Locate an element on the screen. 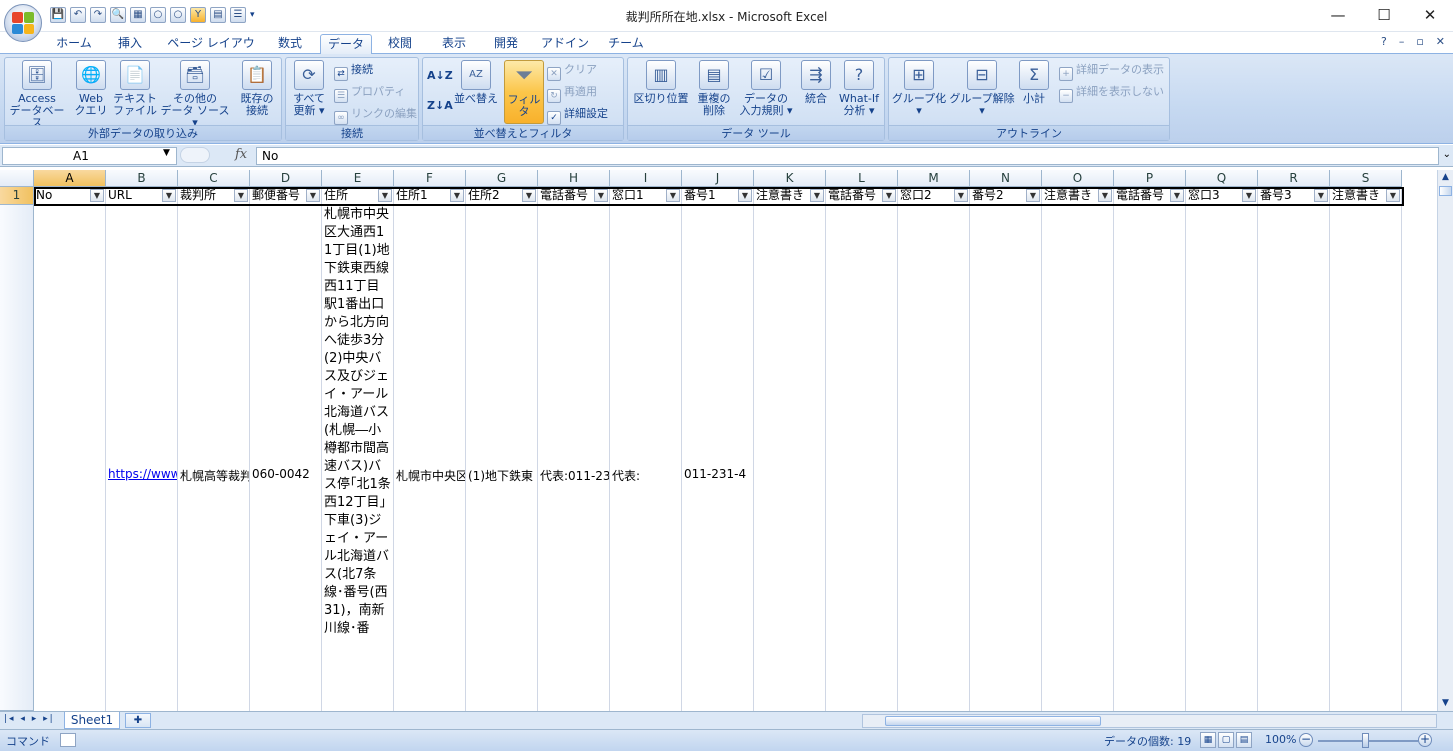  cell-B2: https://www.courts.go.jp is located at coordinates (142, 458).